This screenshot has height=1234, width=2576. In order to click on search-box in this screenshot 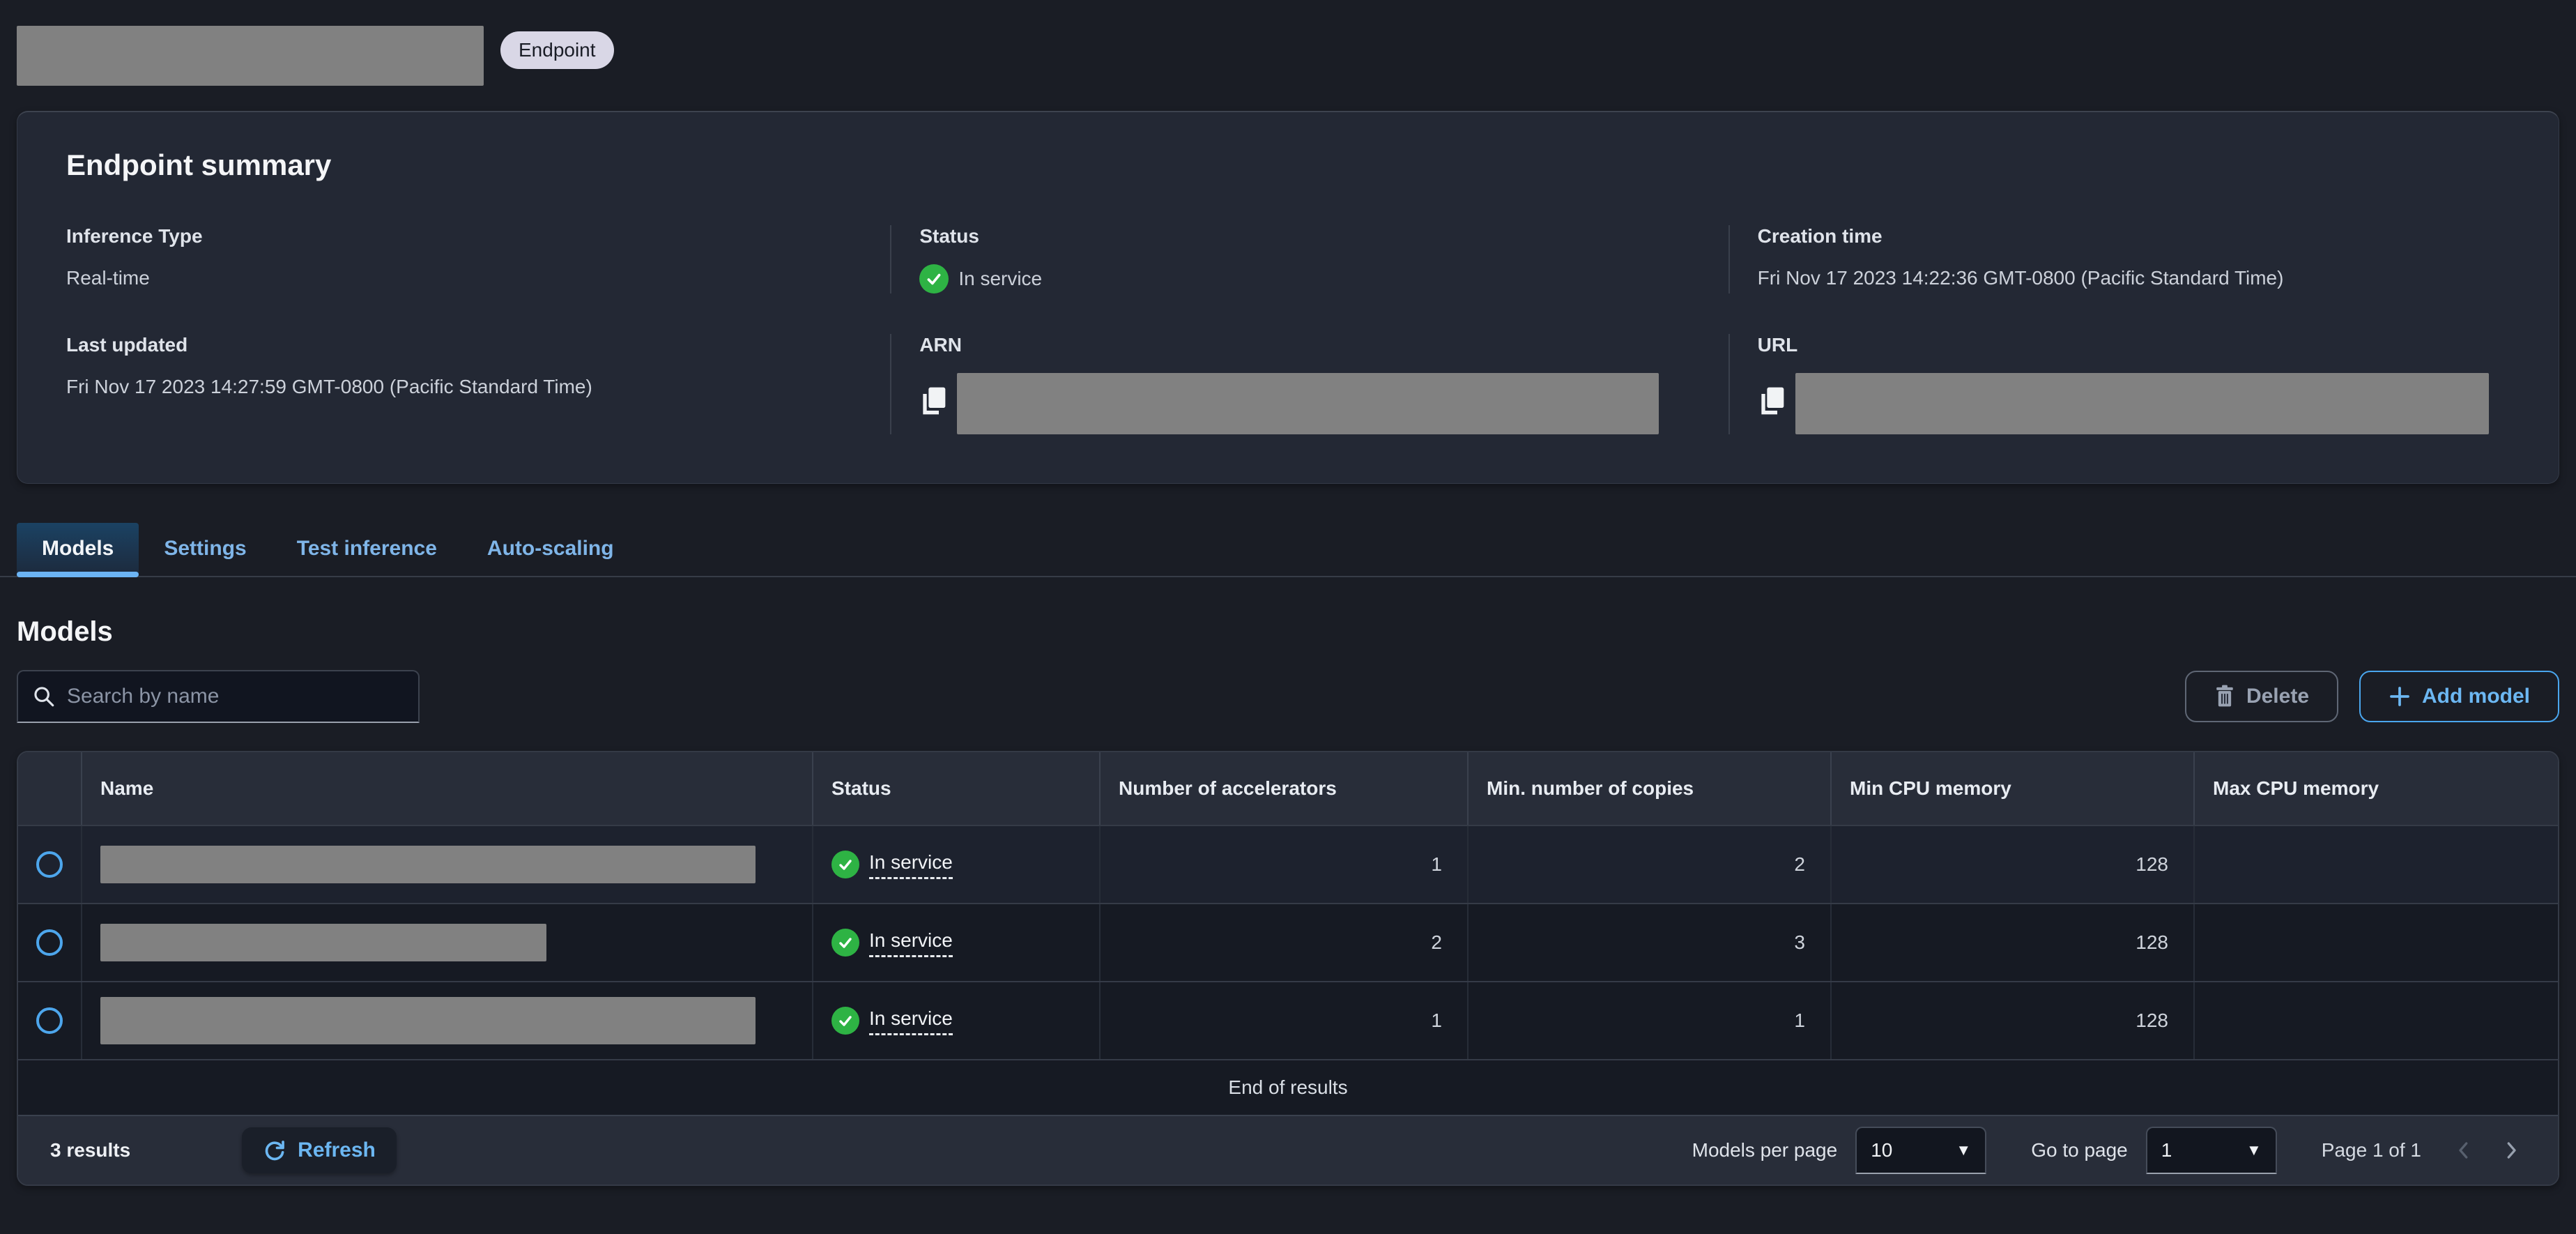, I will do `click(219, 697)`.